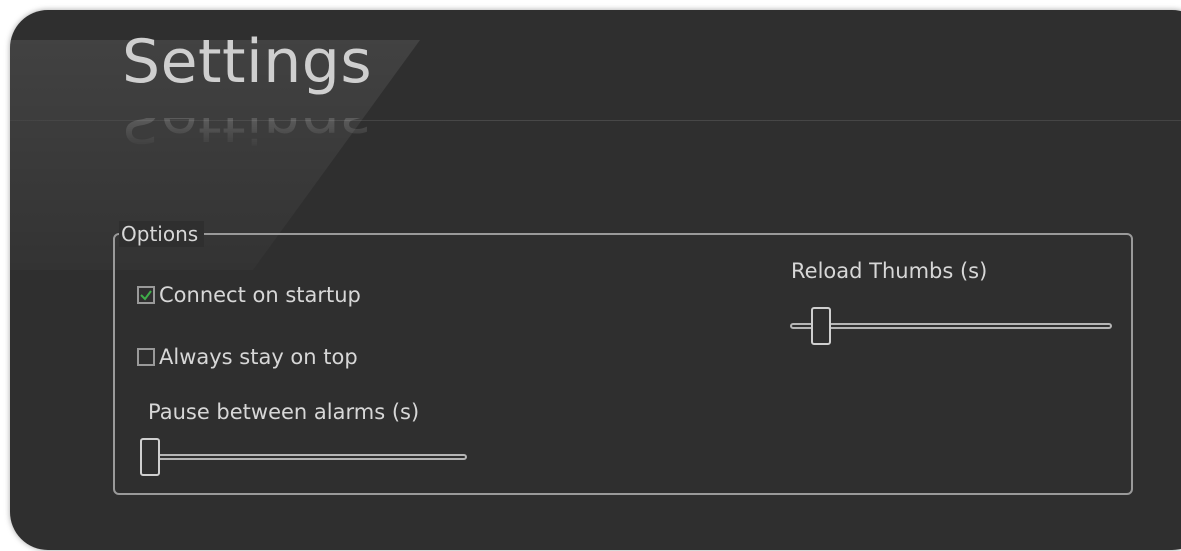  Describe the element at coordinates (260, 295) in the screenshot. I see `connect-on-startup-label: Connect on startup` at that location.